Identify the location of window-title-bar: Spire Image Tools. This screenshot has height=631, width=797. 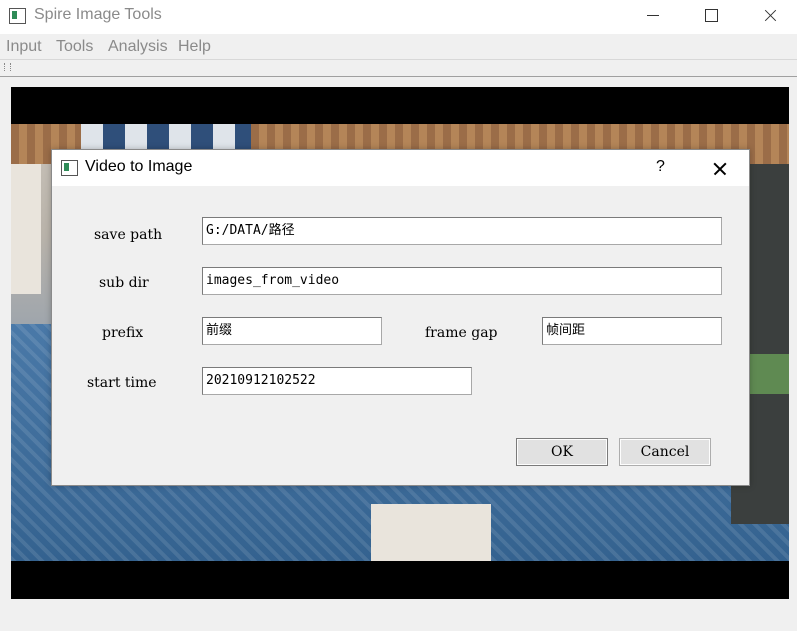
(398, 17).